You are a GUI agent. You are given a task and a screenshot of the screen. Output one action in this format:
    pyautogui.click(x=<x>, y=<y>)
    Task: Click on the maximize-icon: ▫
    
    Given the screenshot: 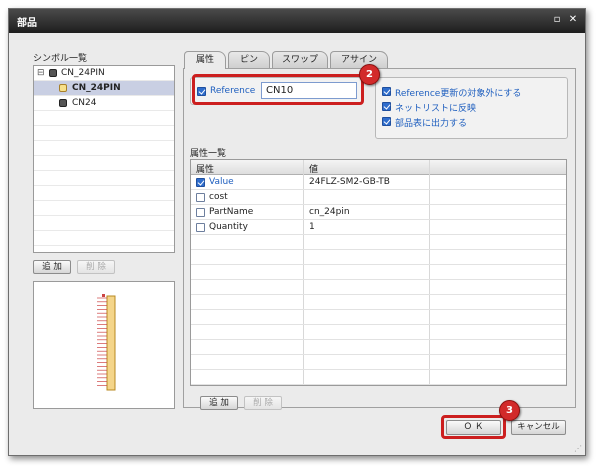 What is the action you would take?
    pyautogui.click(x=557, y=20)
    